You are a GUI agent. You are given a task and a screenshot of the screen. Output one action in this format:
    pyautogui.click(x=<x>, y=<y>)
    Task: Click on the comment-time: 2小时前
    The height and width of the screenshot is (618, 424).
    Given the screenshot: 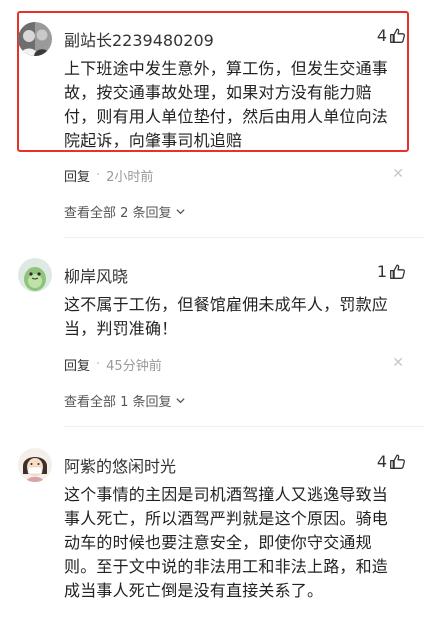 What is the action you would take?
    pyautogui.click(x=130, y=177)
    